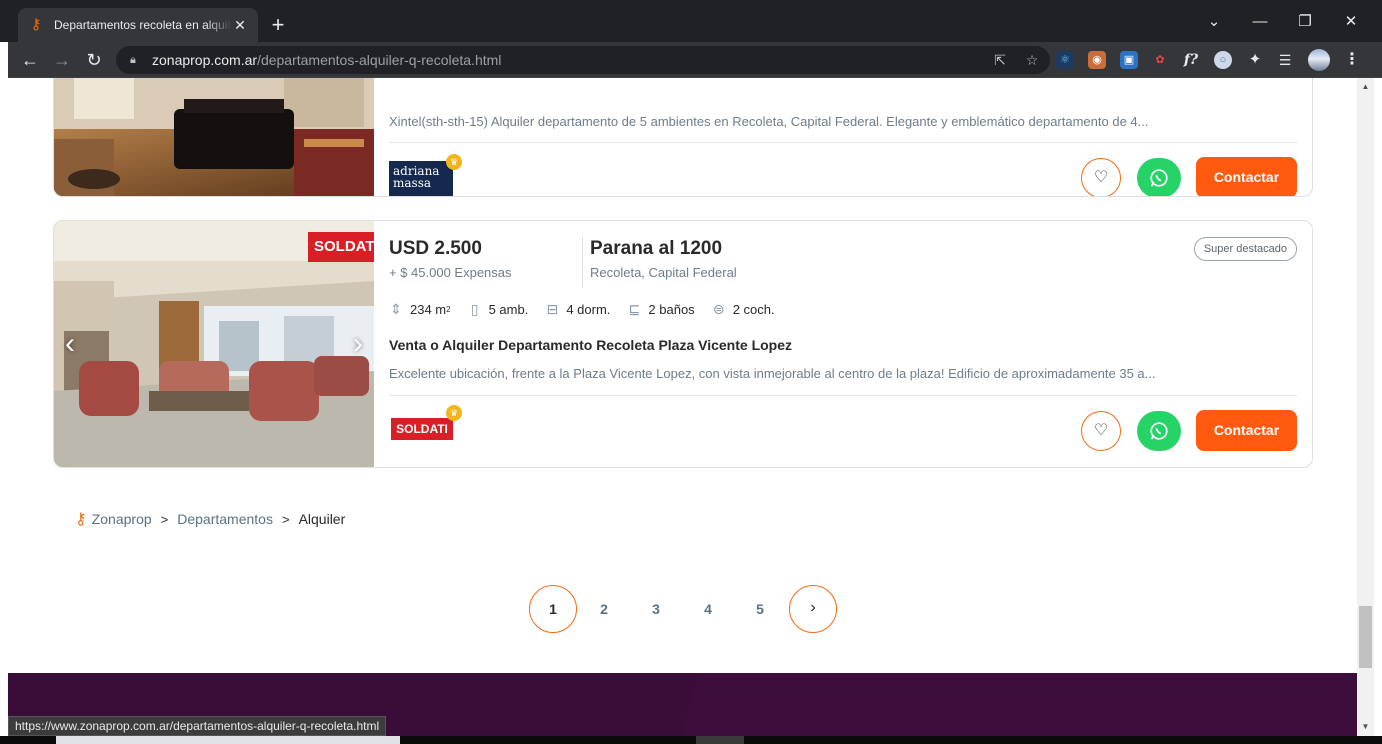 The height and width of the screenshot is (744, 1382). I want to click on pagination: 1 2 3 4 5 ›, so click(682, 609).